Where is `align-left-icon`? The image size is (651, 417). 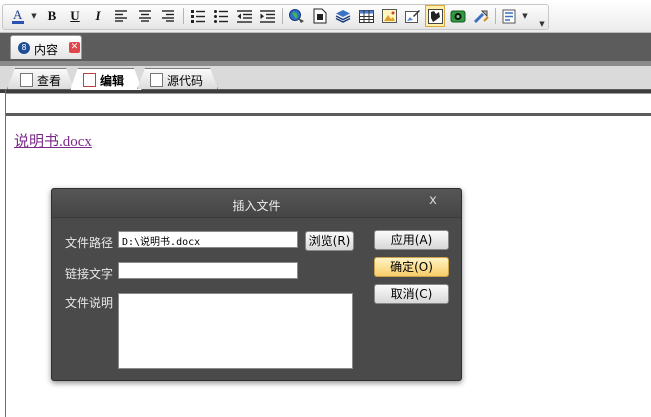
align-left-icon is located at coordinates (121, 16).